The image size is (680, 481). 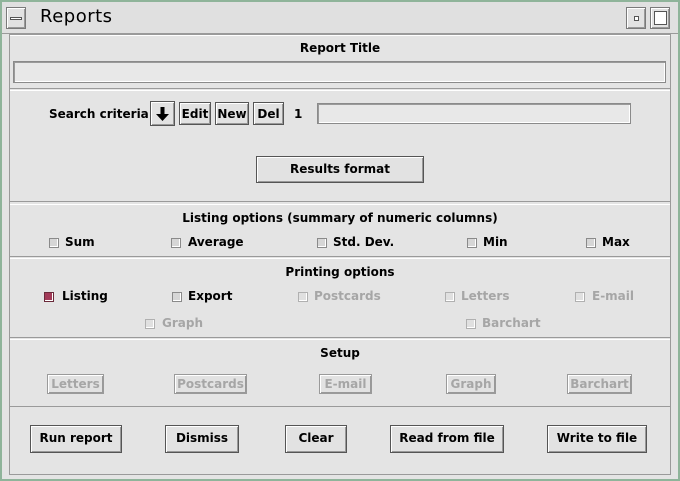 I want to click on window-title: Reports, so click(x=76, y=16).